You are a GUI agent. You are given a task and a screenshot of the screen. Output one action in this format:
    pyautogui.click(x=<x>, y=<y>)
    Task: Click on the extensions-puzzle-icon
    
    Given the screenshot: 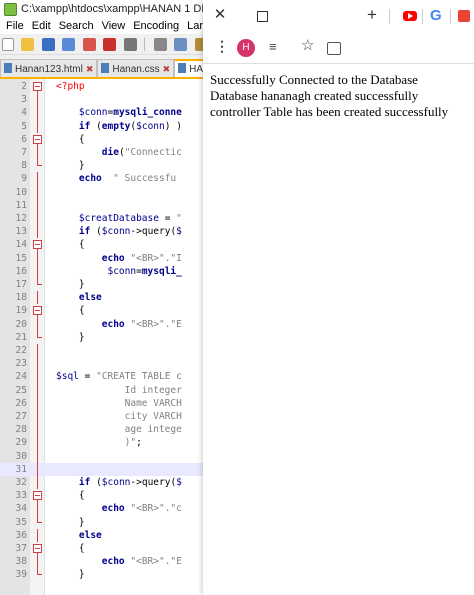 What is the action you would take?
    pyautogui.click(x=334, y=48)
    